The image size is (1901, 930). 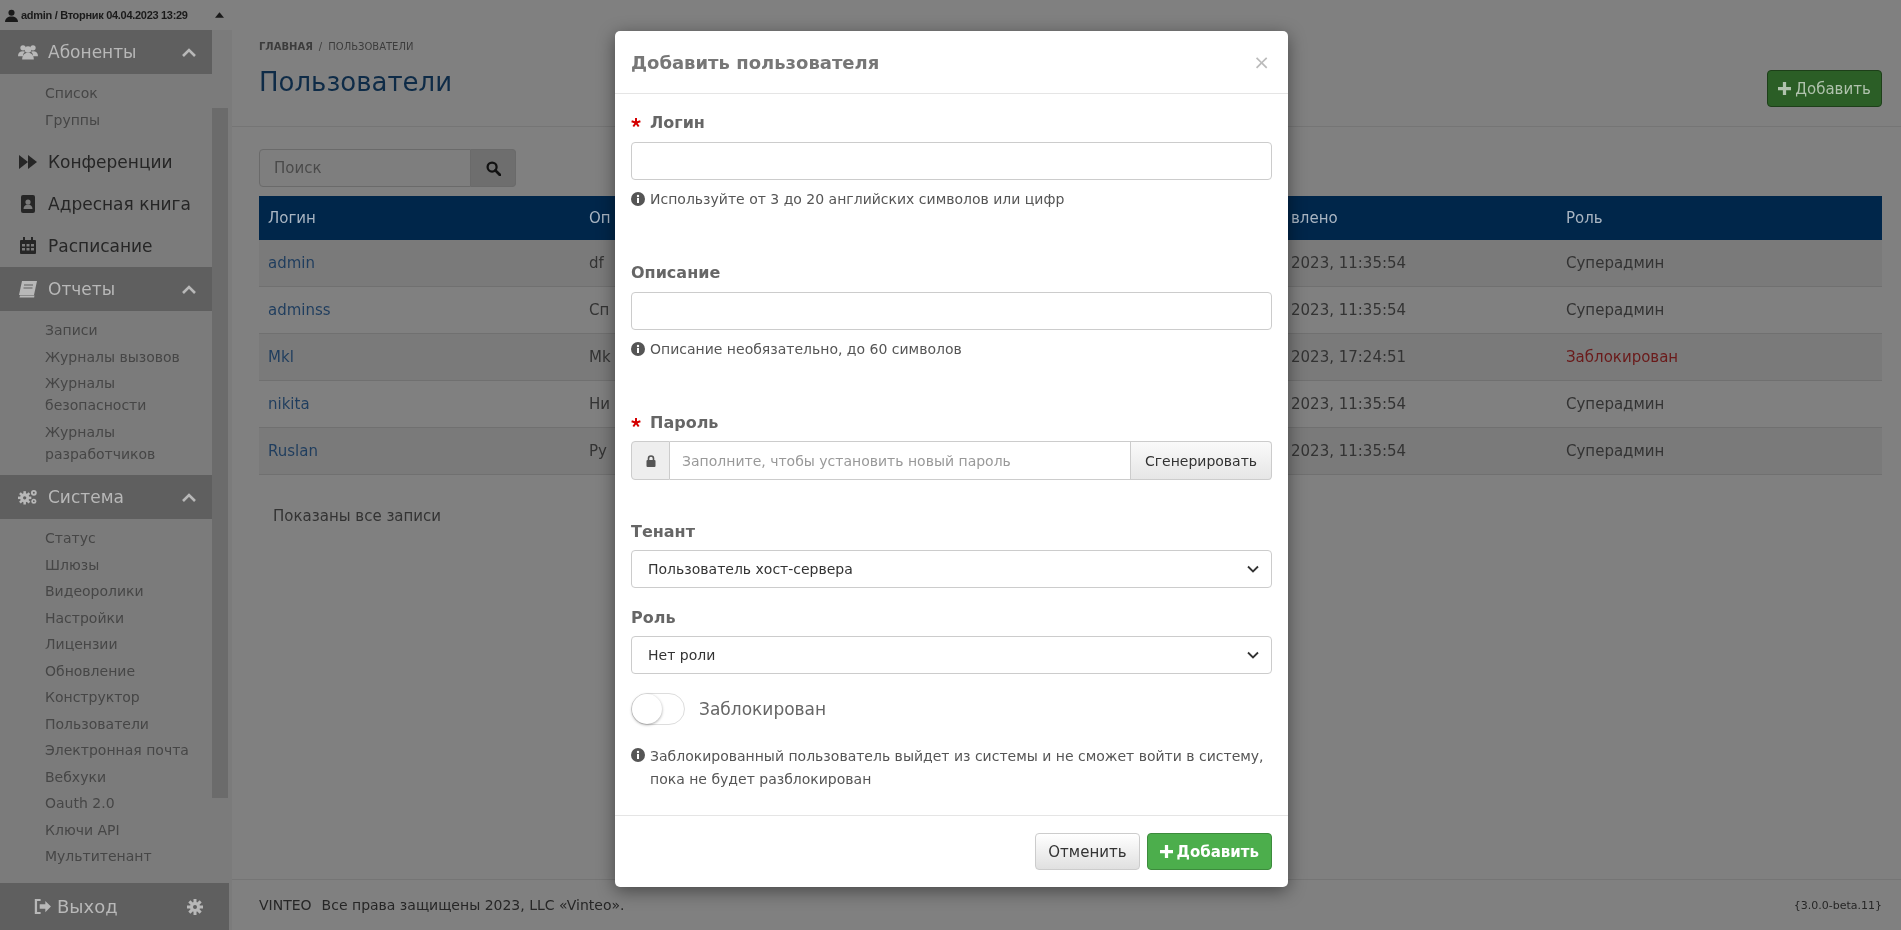 I want to click on column-header: влено, so click(x=1314, y=218).